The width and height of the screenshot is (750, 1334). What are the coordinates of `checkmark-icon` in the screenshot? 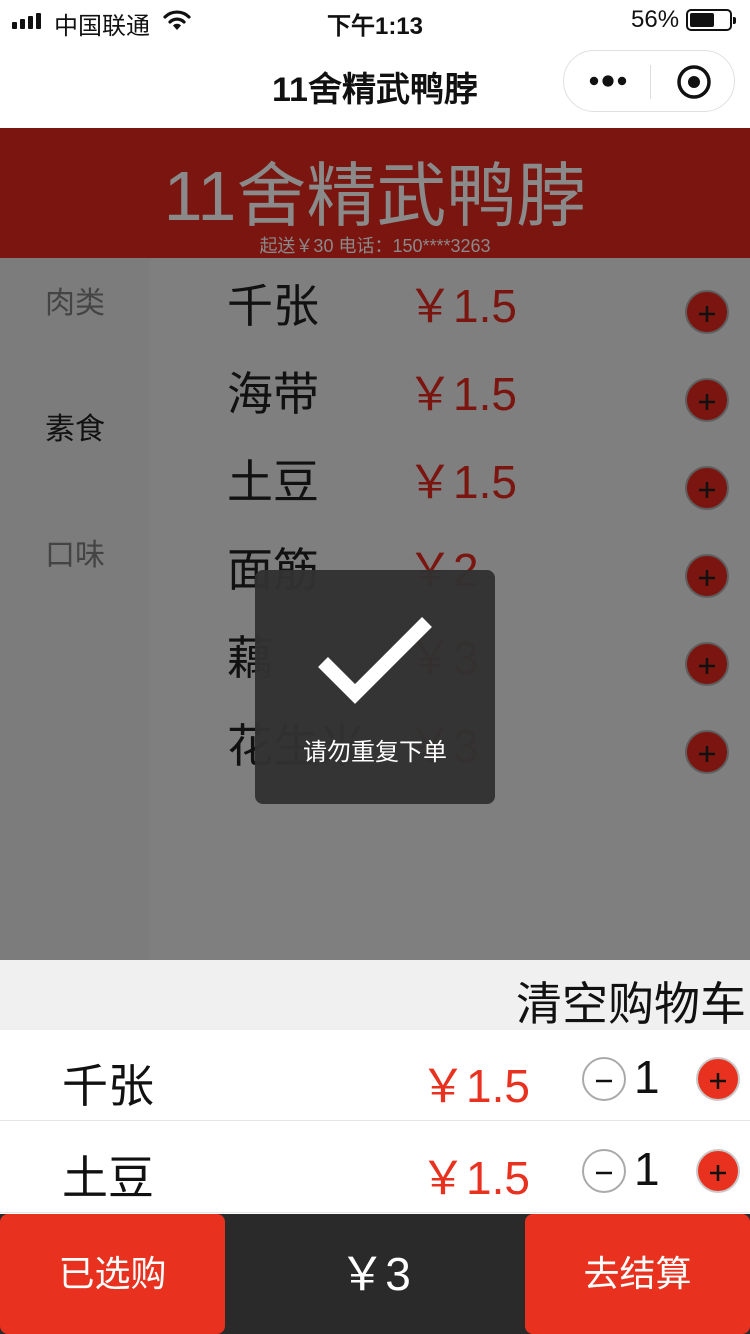 It's located at (375, 664).